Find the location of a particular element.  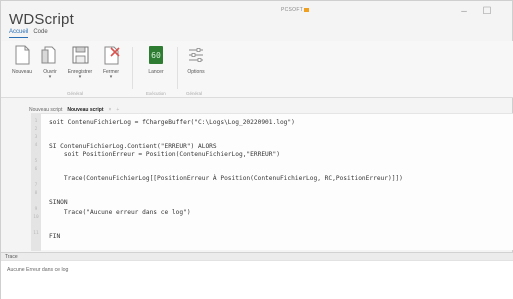

close-file-button: Fermer ▾ is located at coordinates (111, 66).